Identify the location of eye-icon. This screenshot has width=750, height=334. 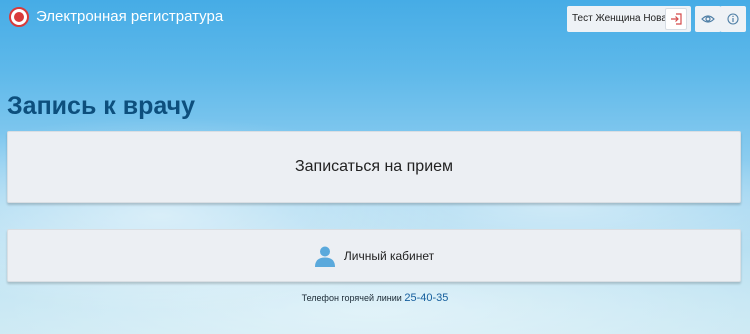
(708, 19).